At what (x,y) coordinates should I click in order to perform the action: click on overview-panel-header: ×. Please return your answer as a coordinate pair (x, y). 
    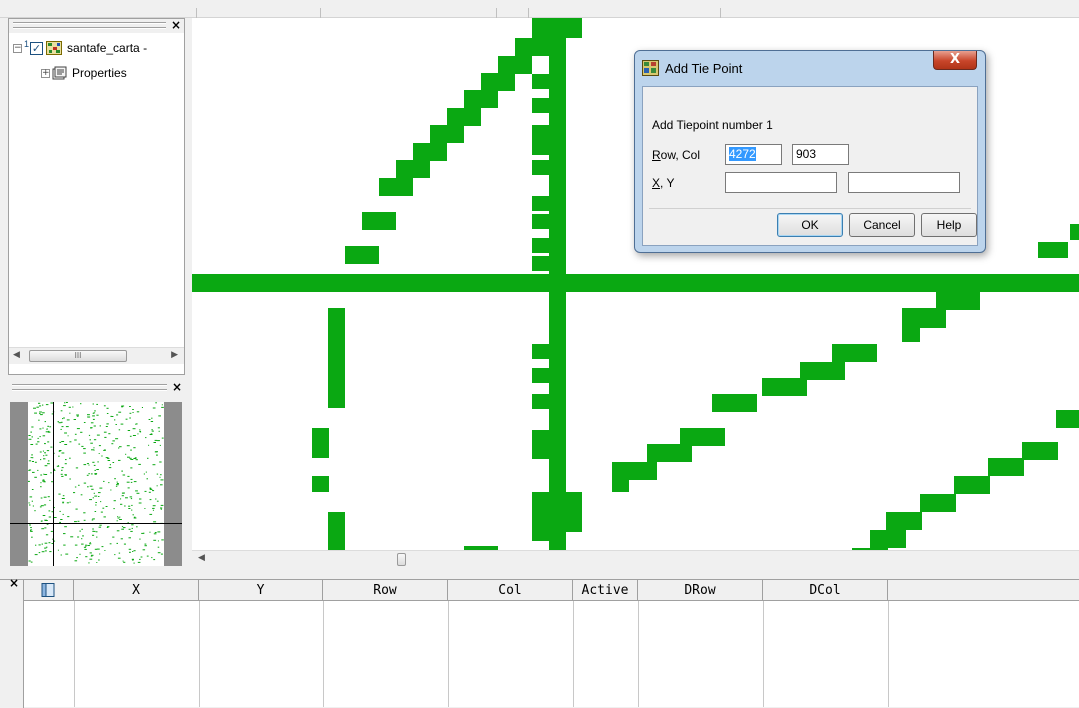
    Looking at the image, I should click on (96, 388).